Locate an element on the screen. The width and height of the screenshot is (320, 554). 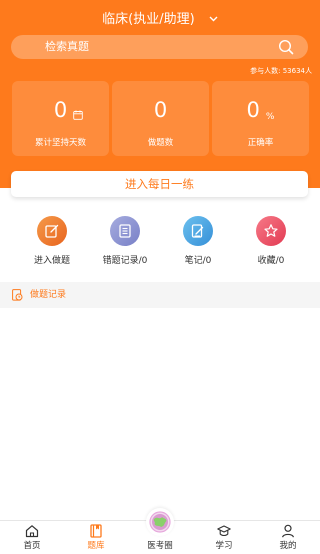
search-placeholder: 检索真题 is located at coordinates (67, 46).